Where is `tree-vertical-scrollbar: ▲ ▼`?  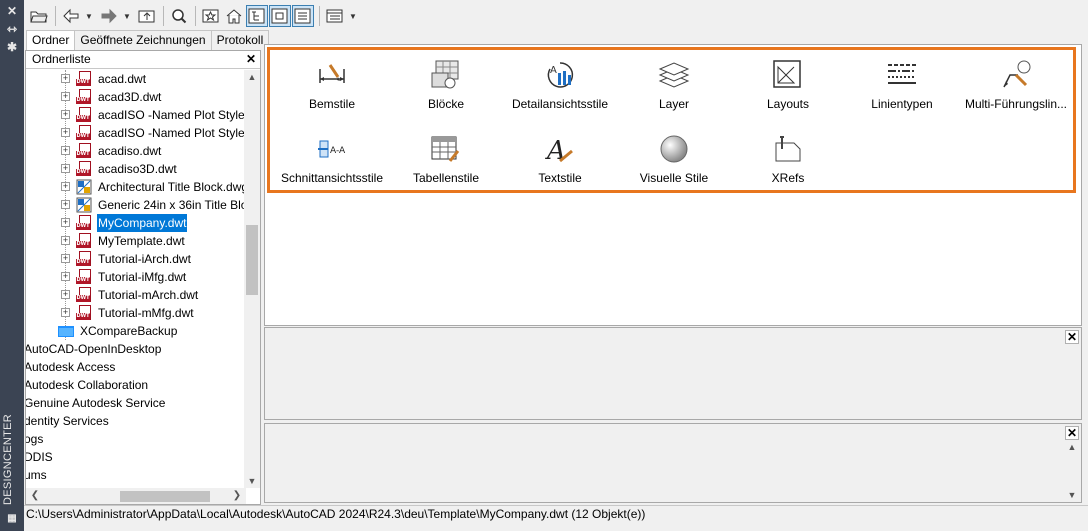 tree-vertical-scrollbar: ▲ ▼ is located at coordinates (252, 279).